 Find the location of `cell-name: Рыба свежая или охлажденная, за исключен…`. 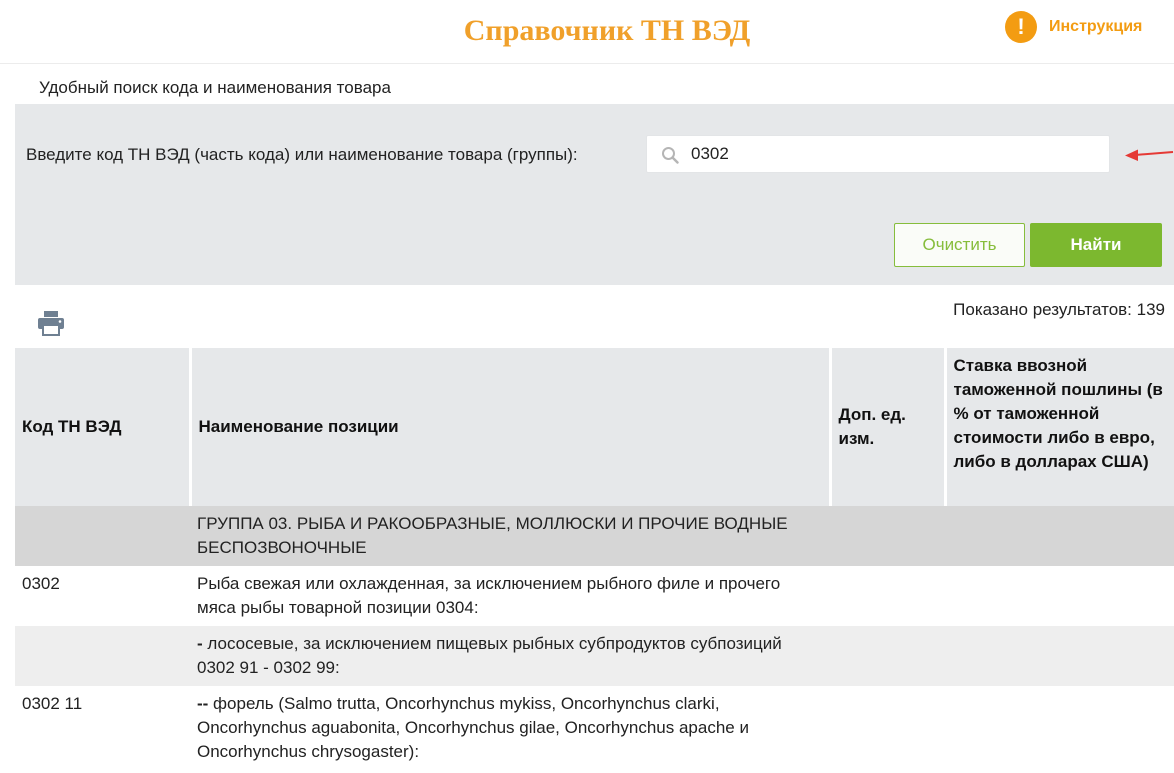

cell-name: Рыба свежая или охлажденная, за исключен… is located at coordinates (489, 595).